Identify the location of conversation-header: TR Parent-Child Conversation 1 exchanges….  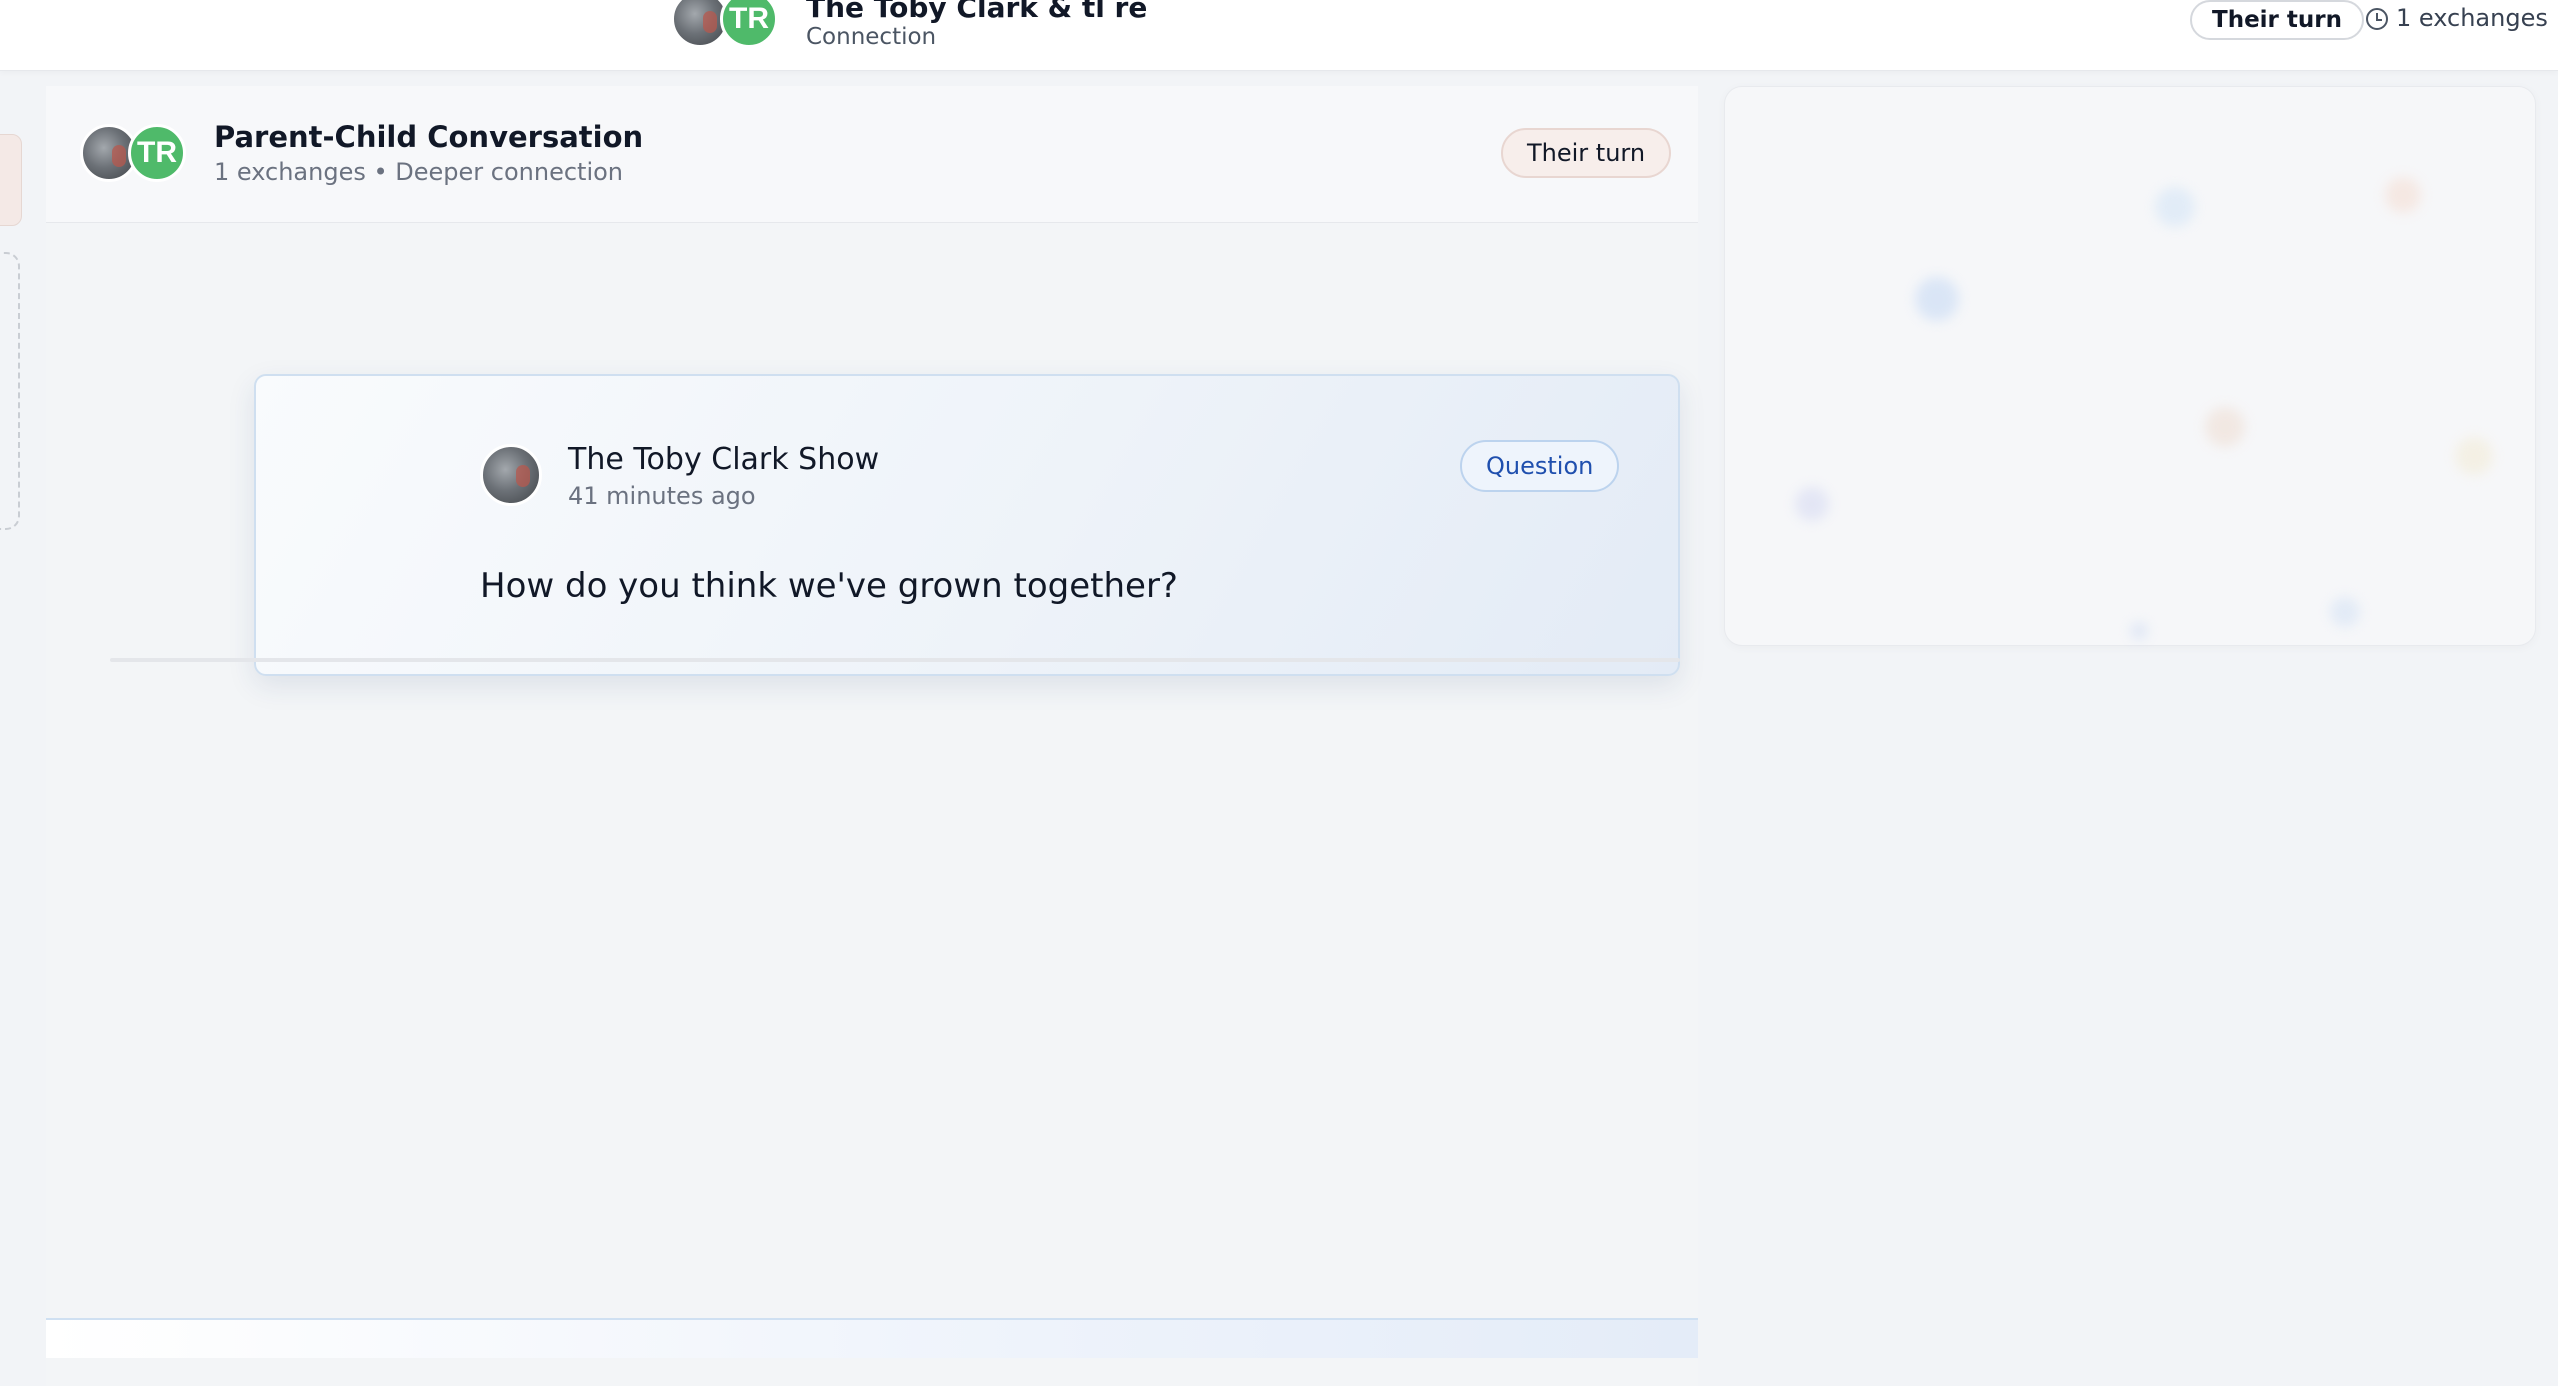
(872, 154).